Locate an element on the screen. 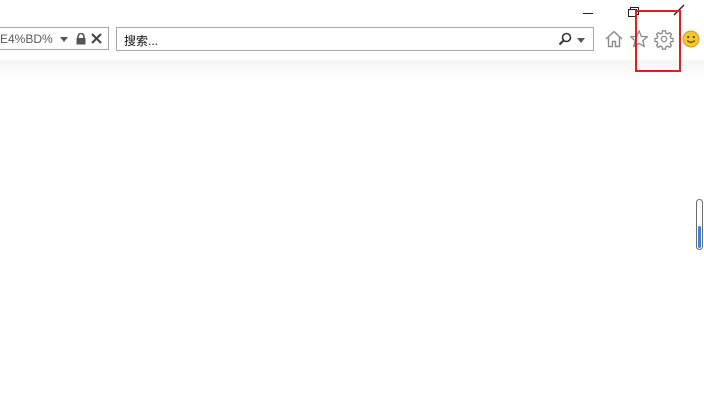 This screenshot has width=704, height=407. smiley-icon is located at coordinates (691, 39).